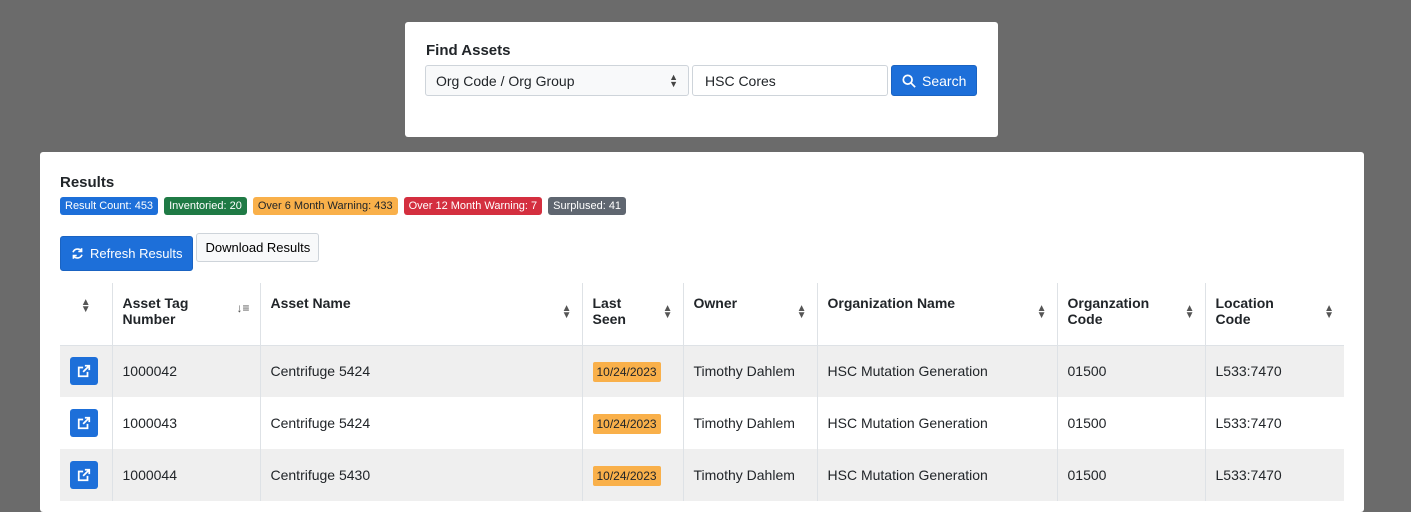  I want to click on asset-name-header: Asset Name, so click(310, 303).